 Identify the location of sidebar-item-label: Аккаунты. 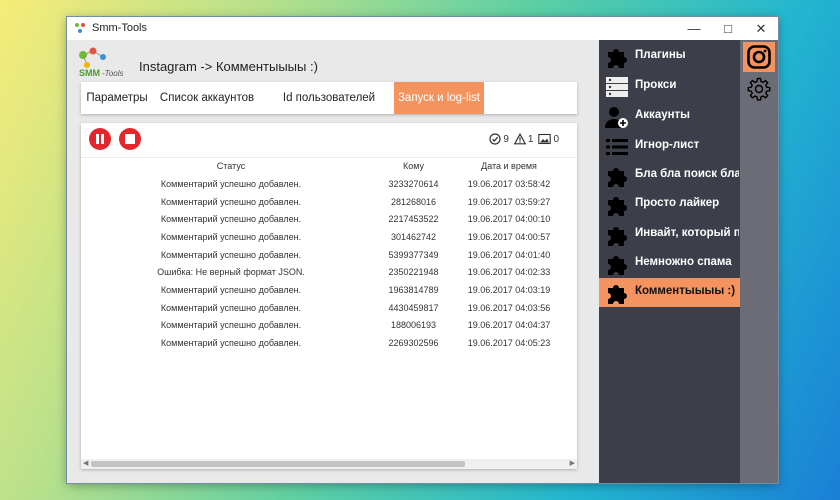
(663, 115).